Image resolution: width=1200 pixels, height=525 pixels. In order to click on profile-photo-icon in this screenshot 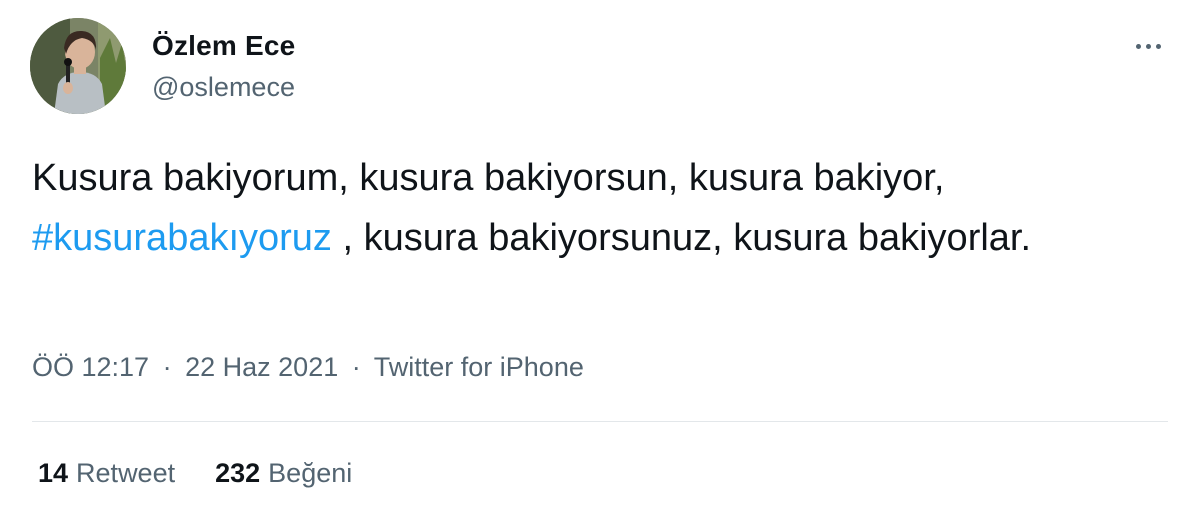, I will do `click(78, 66)`.